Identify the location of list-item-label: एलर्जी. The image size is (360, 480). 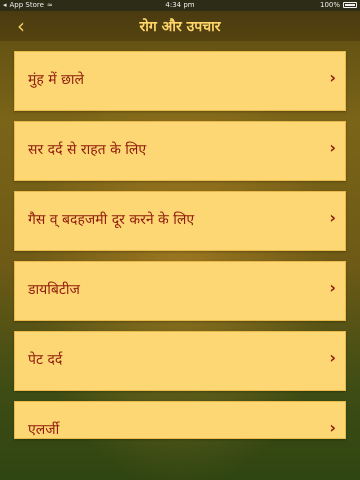
(44, 430).